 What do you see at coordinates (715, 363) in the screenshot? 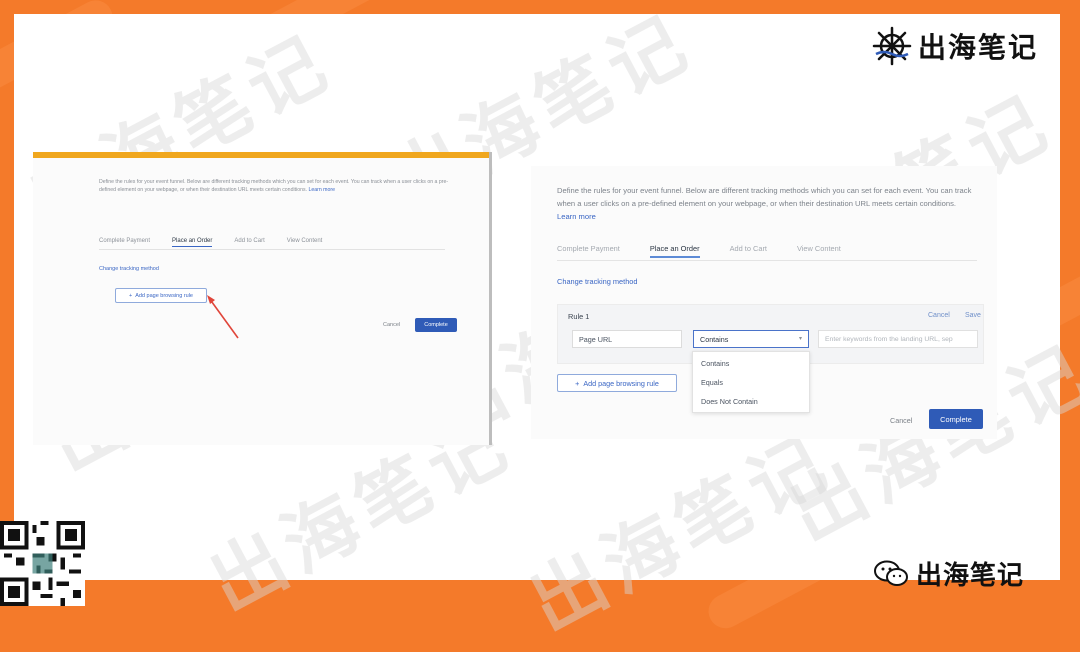
I see `option-contains: Contains` at bounding box center [715, 363].